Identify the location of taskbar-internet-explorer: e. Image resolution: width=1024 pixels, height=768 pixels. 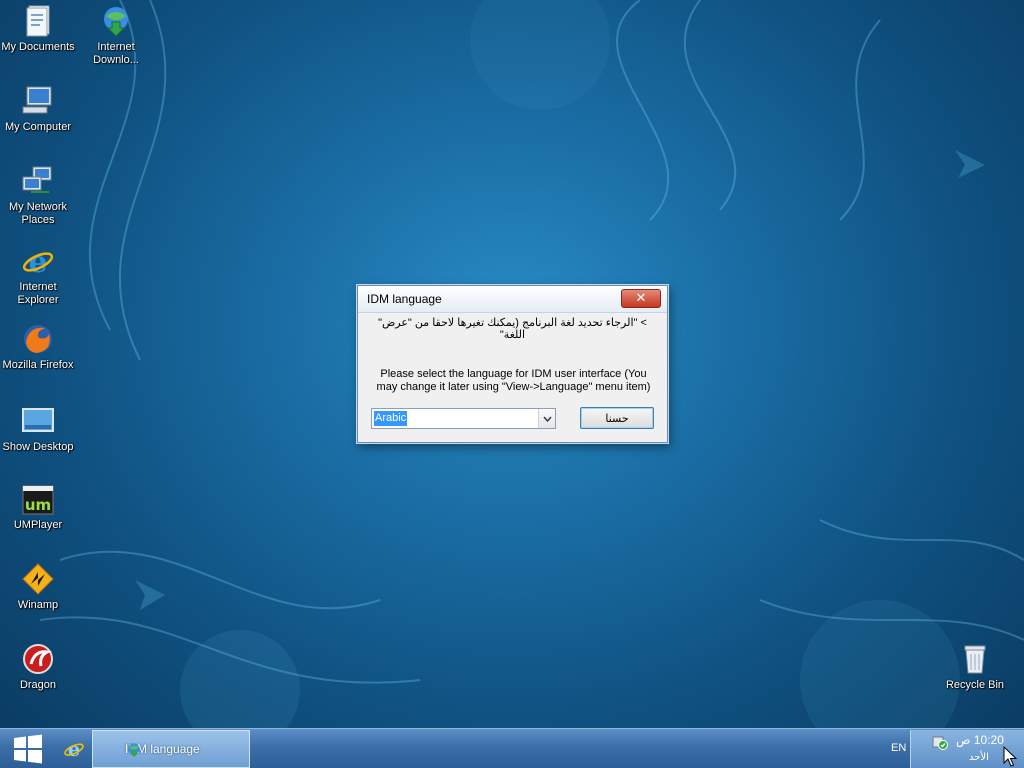
(74, 749).